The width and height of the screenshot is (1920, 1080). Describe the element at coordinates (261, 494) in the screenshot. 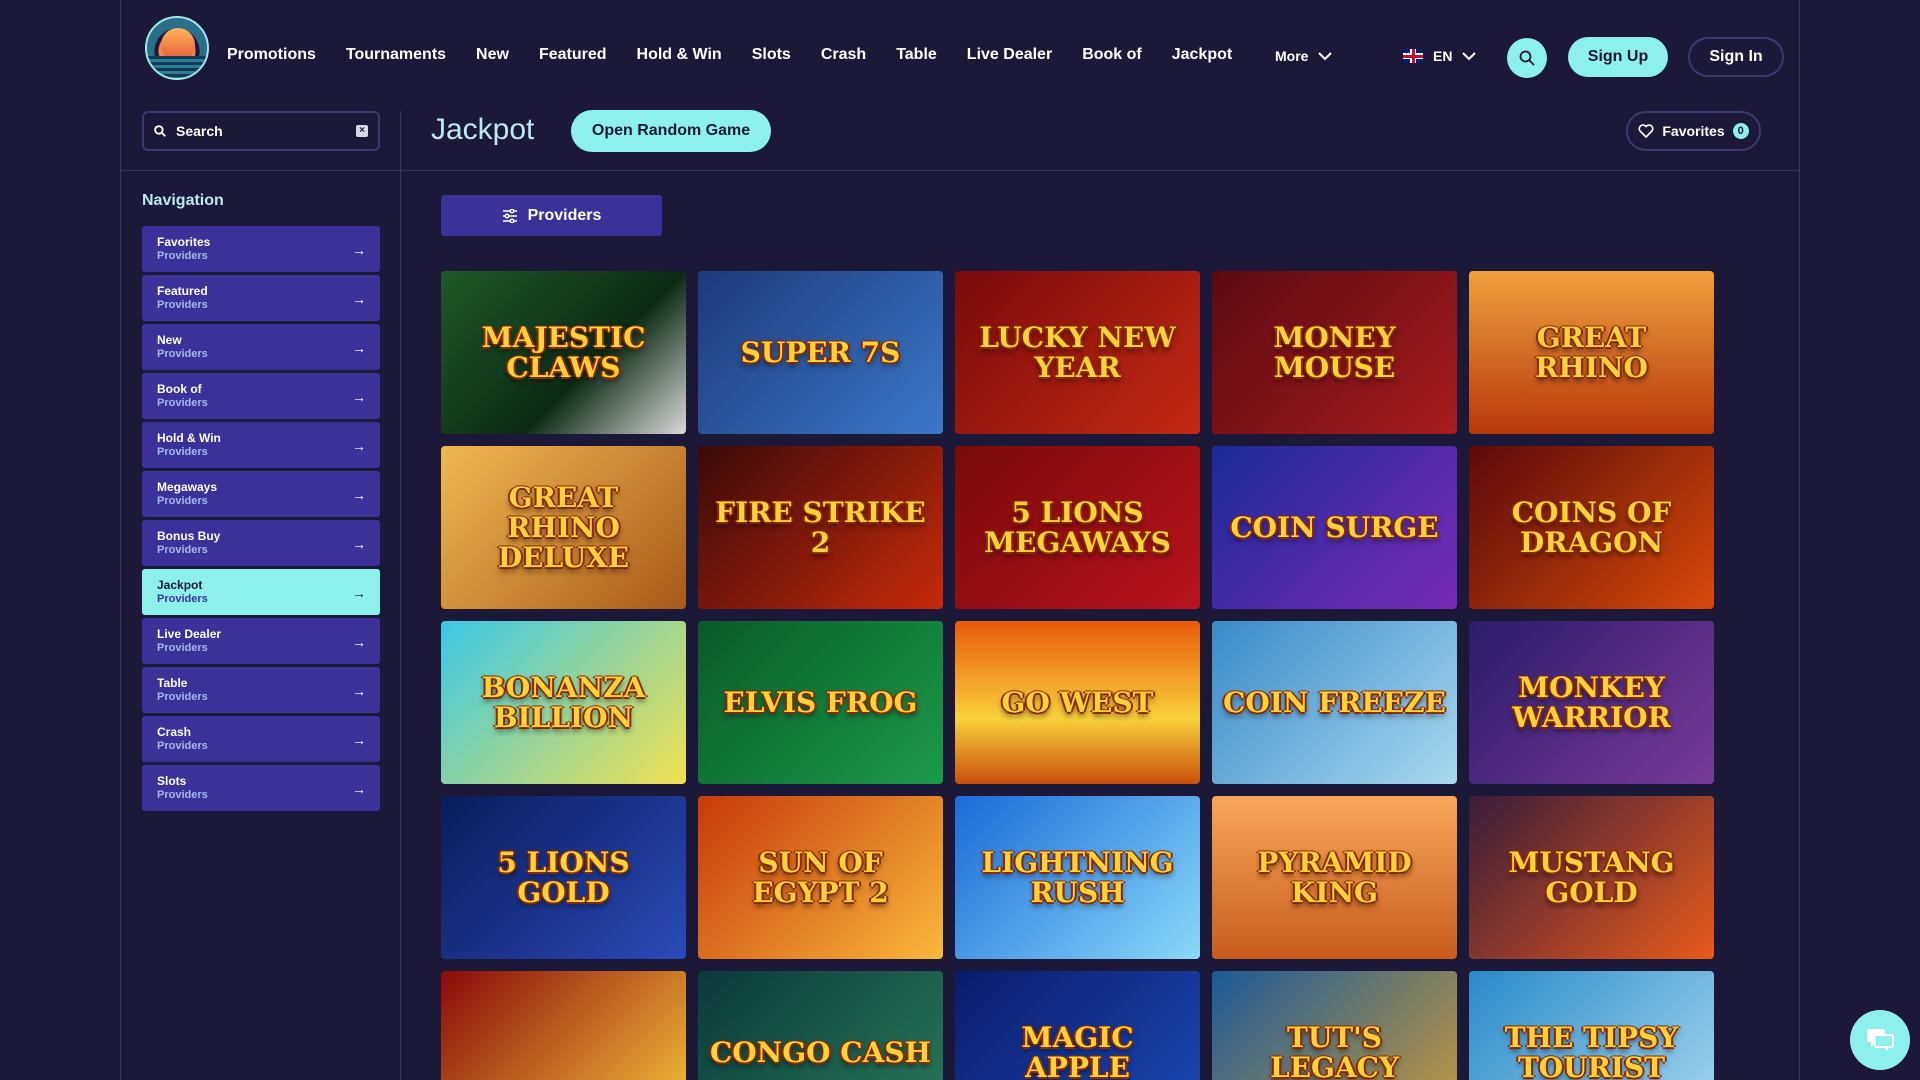

I see `sidebar-item-megaways: Megaways Providers →` at that location.